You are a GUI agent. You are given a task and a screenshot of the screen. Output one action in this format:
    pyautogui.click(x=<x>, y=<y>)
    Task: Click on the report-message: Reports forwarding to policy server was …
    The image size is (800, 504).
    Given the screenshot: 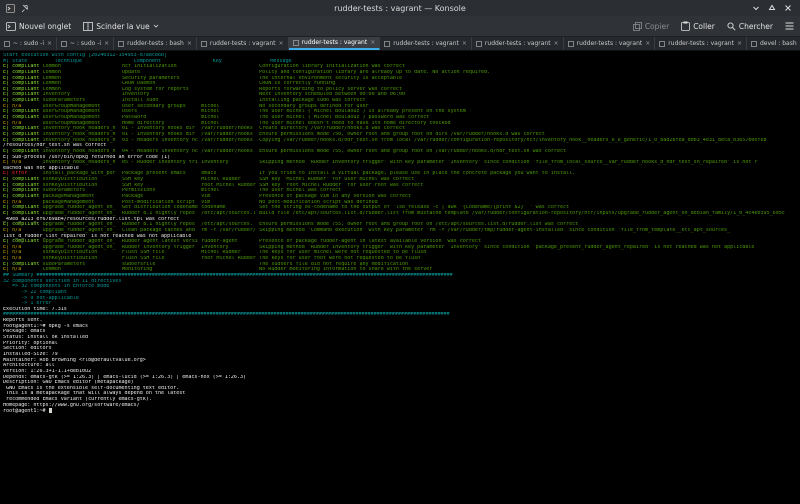 What is the action you would take?
    pyautogui.click(x=330, y=89)
    